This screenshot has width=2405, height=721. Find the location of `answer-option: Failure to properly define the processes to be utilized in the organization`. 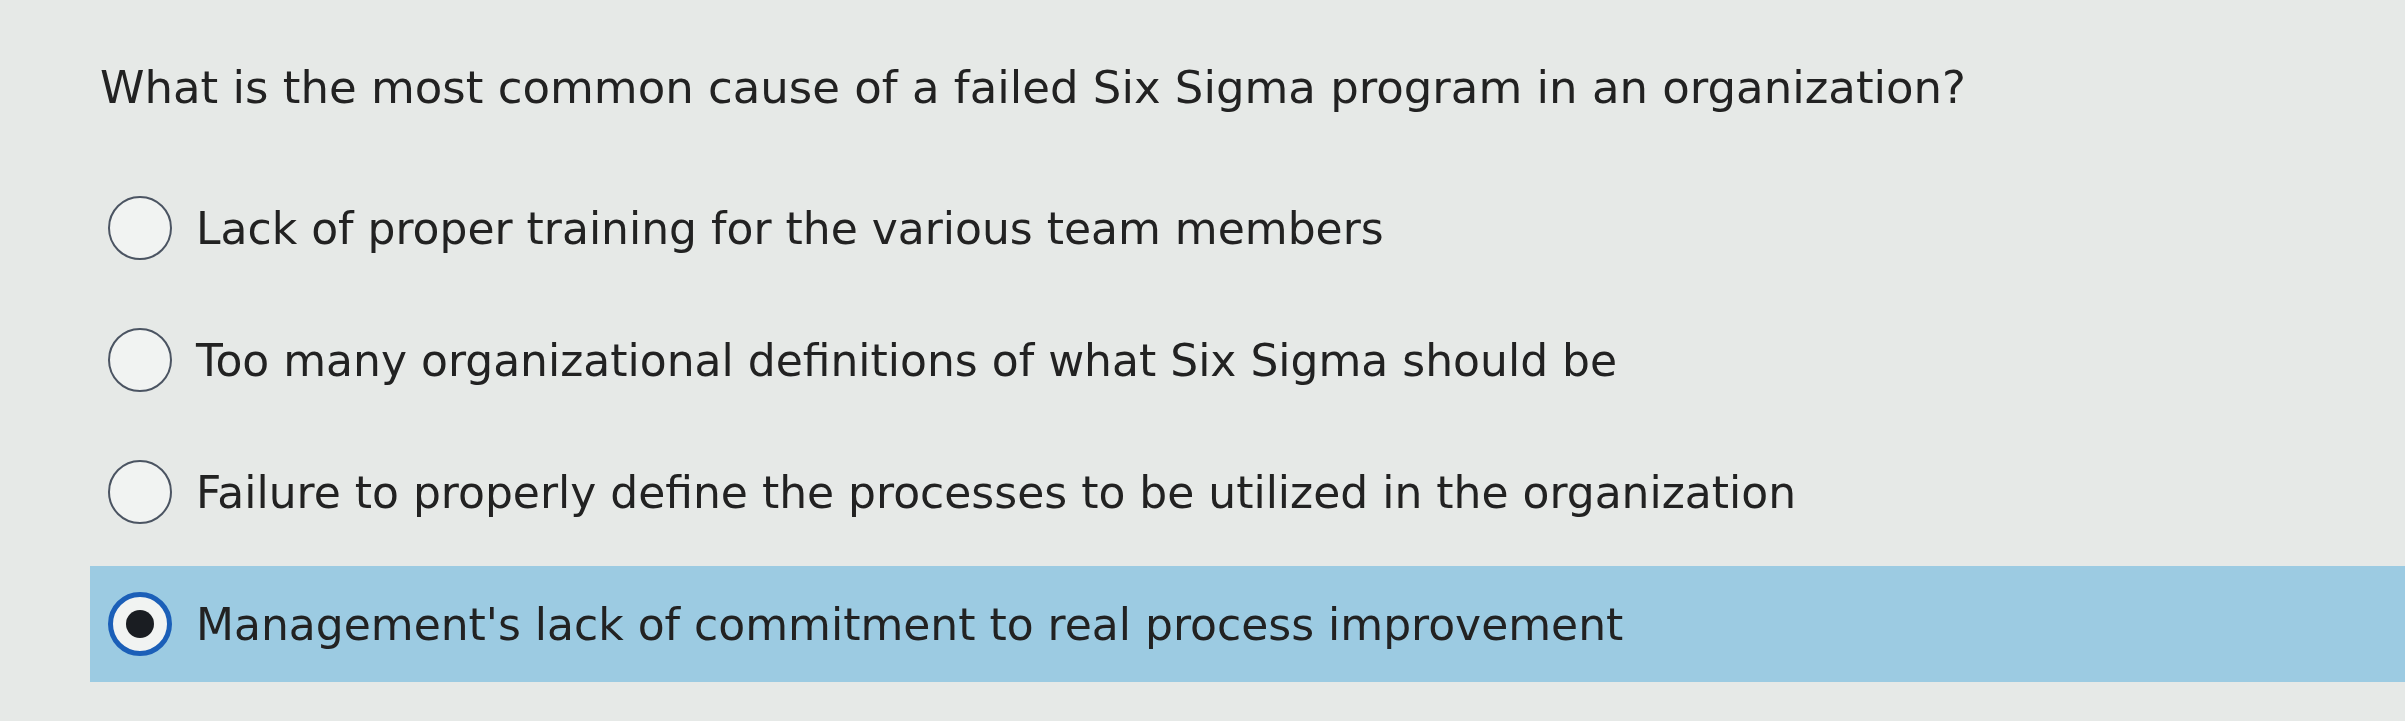

answer-option: Failure to properly define the processes to be utilized in the organization is located at coordinates (996, 492).